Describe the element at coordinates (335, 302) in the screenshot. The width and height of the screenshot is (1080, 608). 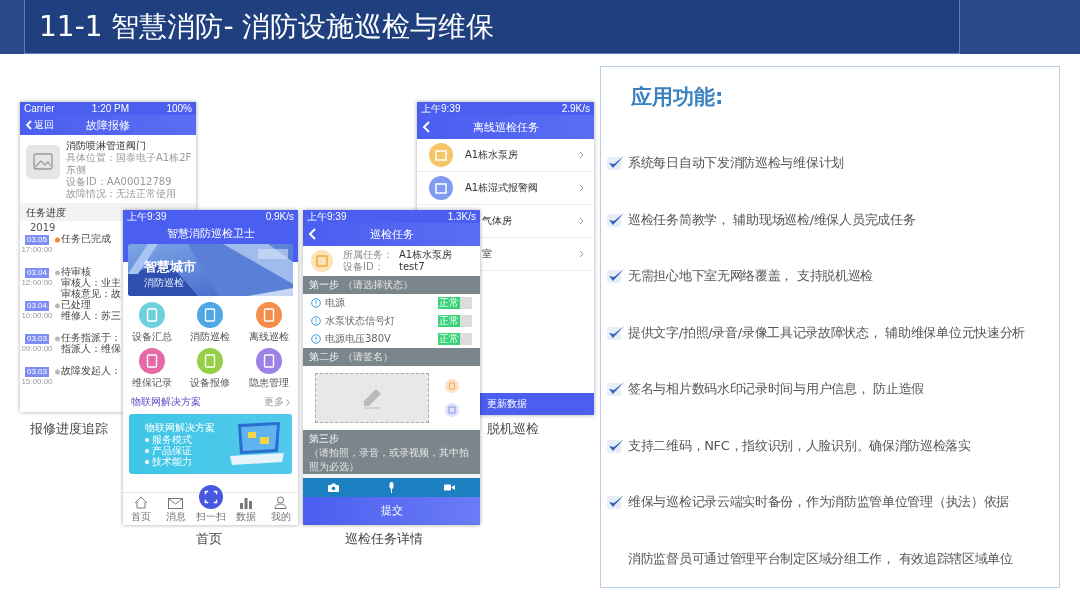
I see `check-label: 电源` at that location.